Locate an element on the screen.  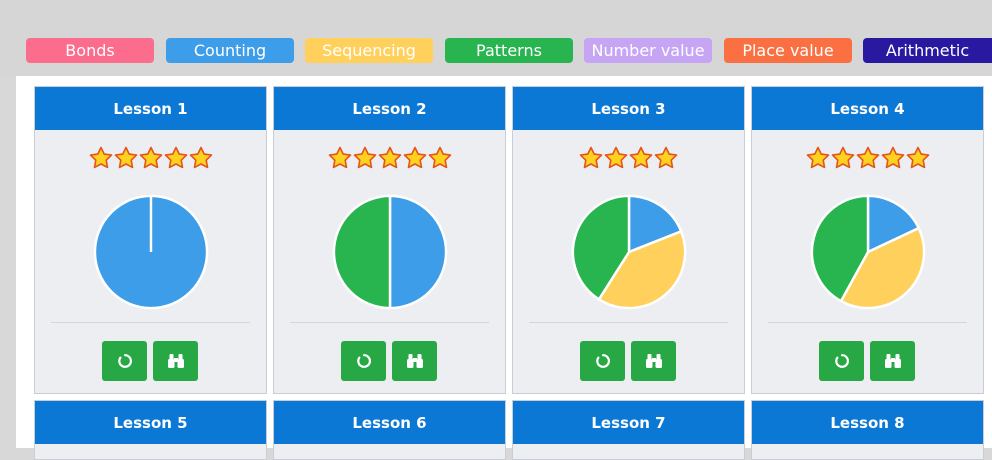
filter-chip-arithmetic: Arithmetic is located at coordinates (927, 50).